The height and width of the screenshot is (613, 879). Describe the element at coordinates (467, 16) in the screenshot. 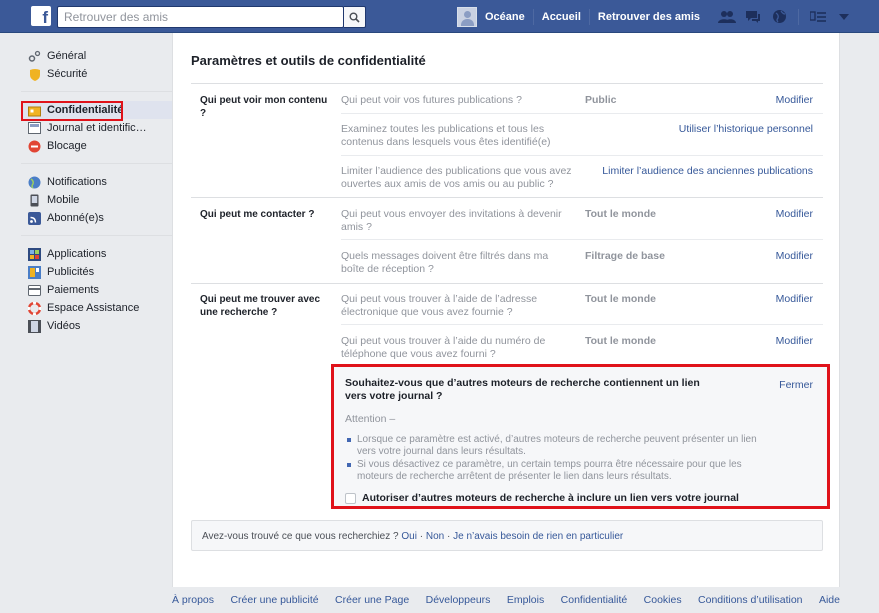

I see `profile-avatar` at that location.